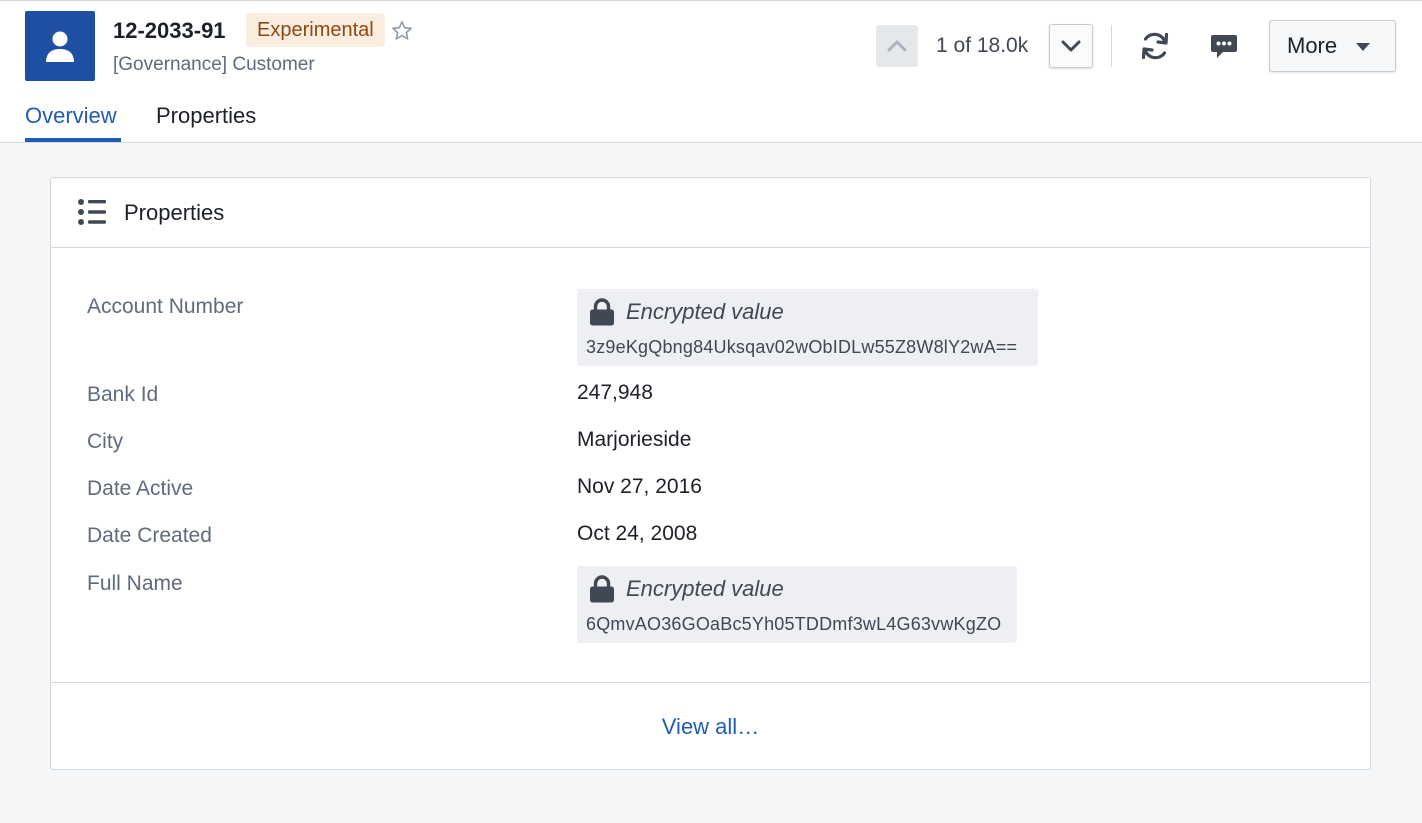 The image size is (1422, 823). I want to click on tab-overview: Overview, so click(71, 116).